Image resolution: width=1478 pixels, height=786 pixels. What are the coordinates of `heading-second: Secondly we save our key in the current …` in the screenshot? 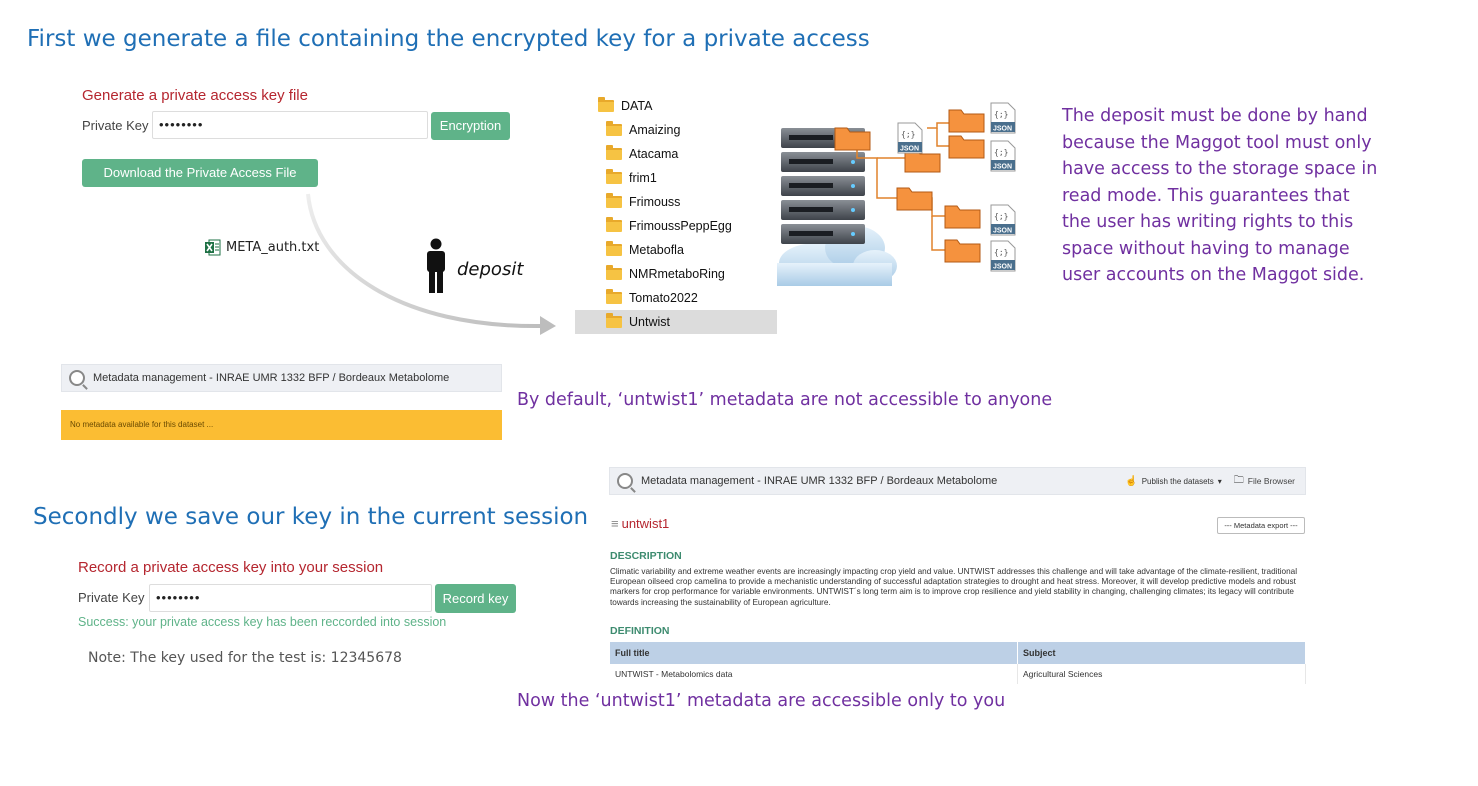 It's located at (311, 517).